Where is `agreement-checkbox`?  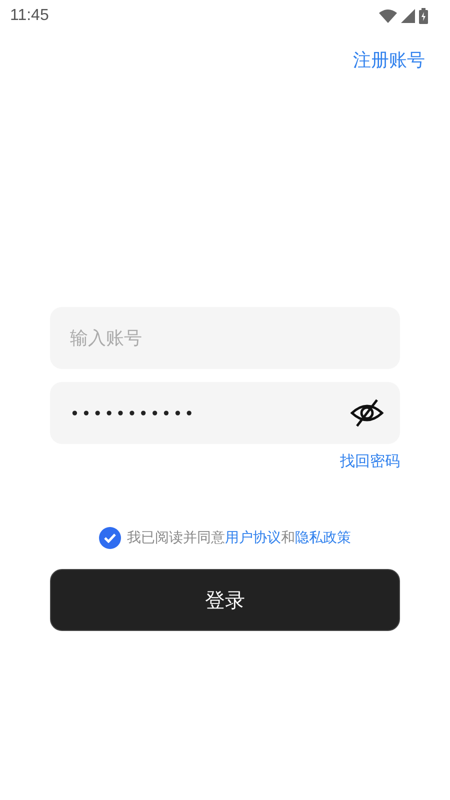 agreement-checkbox is located at coordinates (110, 538).